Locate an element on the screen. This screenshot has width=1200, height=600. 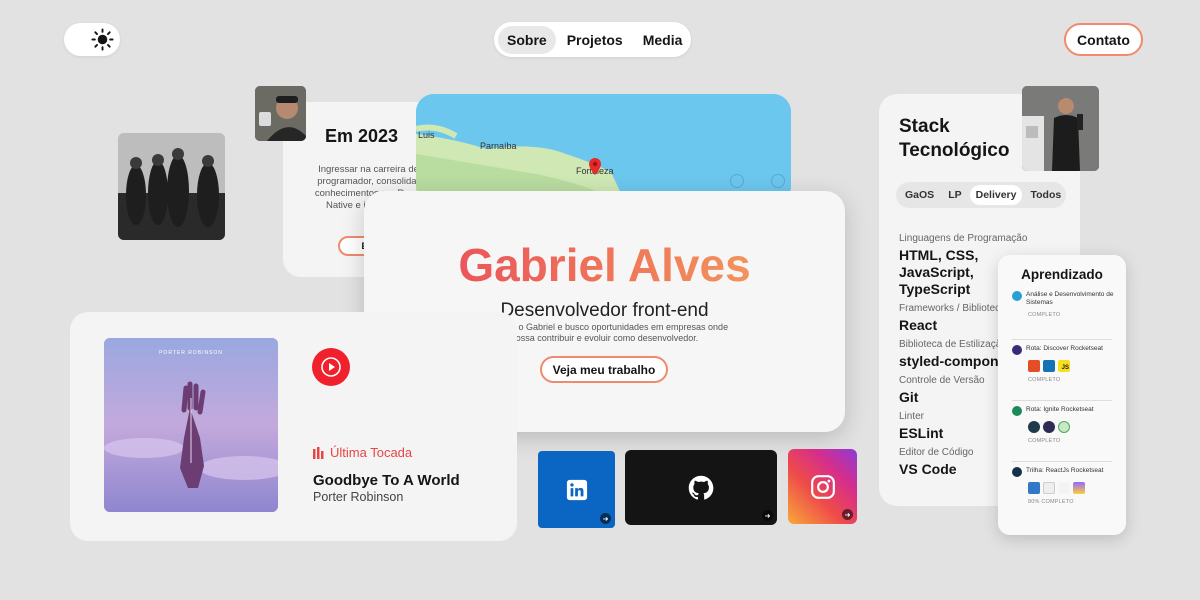
sun-icon is located at coordinates (102, 39).